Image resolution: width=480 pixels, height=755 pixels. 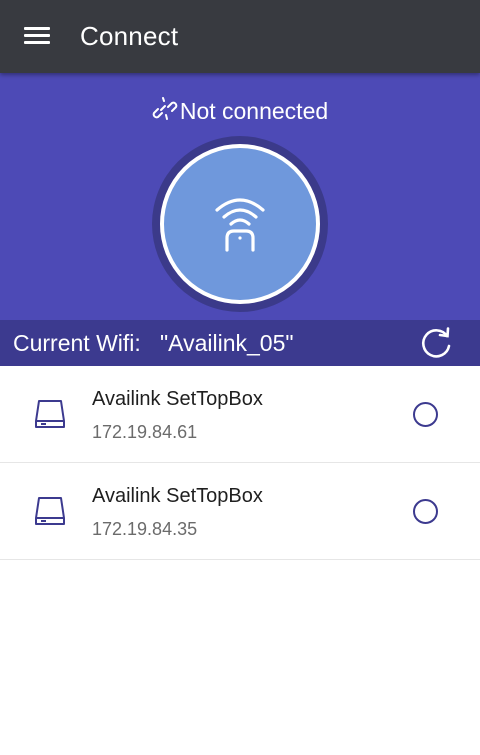 I want to click on device-ip: 172.19.84.35, so click(x=145, y=529).